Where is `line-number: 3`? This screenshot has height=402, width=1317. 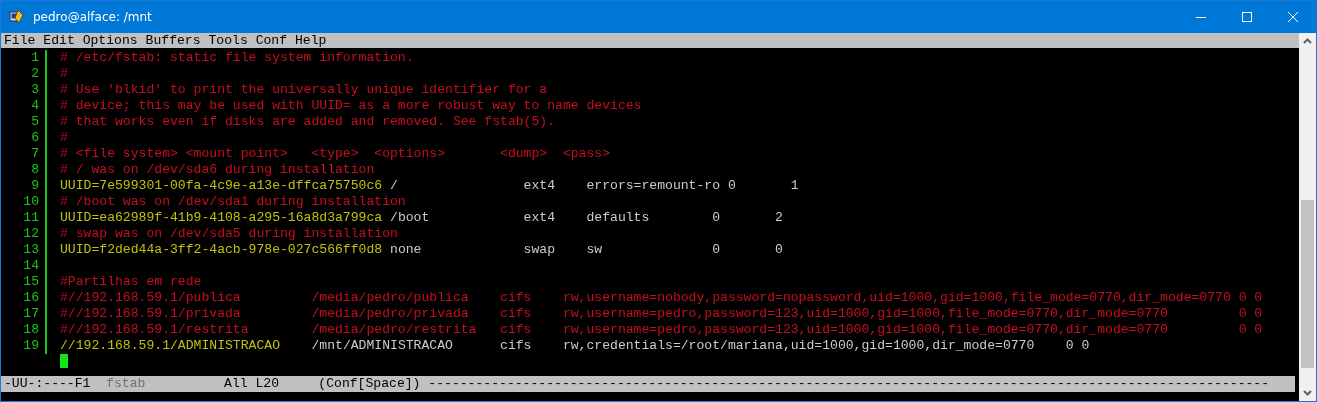
line-number: 3 is located at coordinates (34, 90).